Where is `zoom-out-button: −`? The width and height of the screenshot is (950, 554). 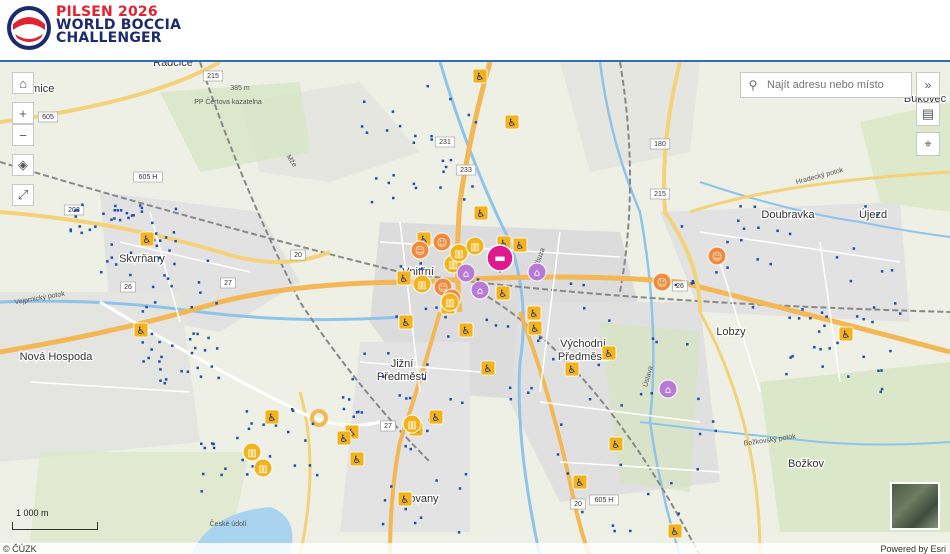 zoom-out-button: − is located at coordinates (23, 135).